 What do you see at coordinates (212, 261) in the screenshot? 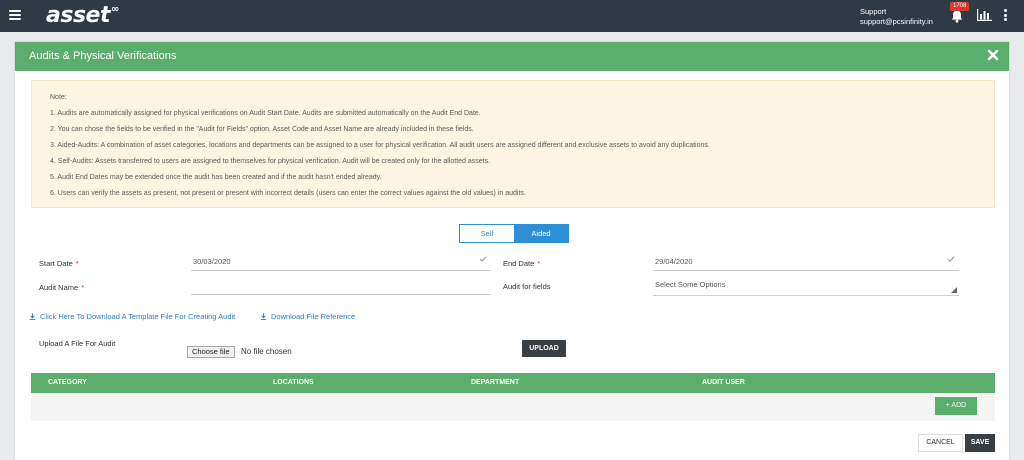
I see `start-date-value: 30/03/2020` at bounding box center [212, 261].